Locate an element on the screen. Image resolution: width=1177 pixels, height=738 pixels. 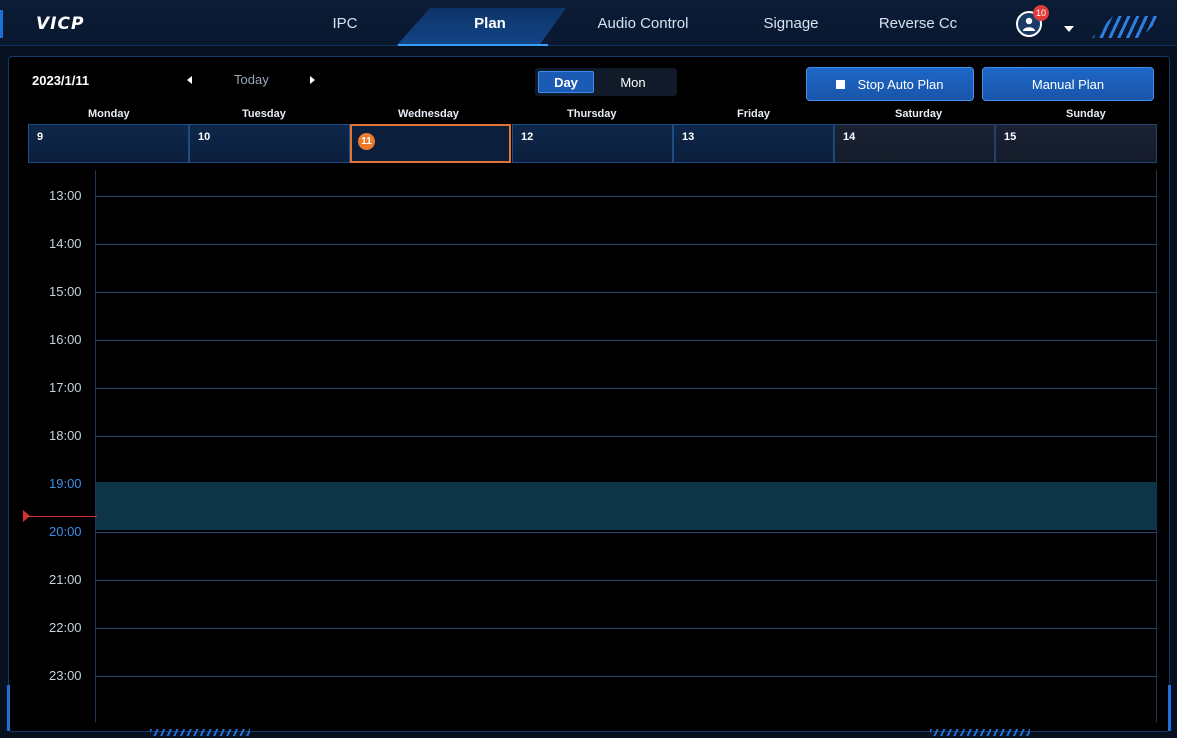
stop-icon is located at coordinates (841, 84).